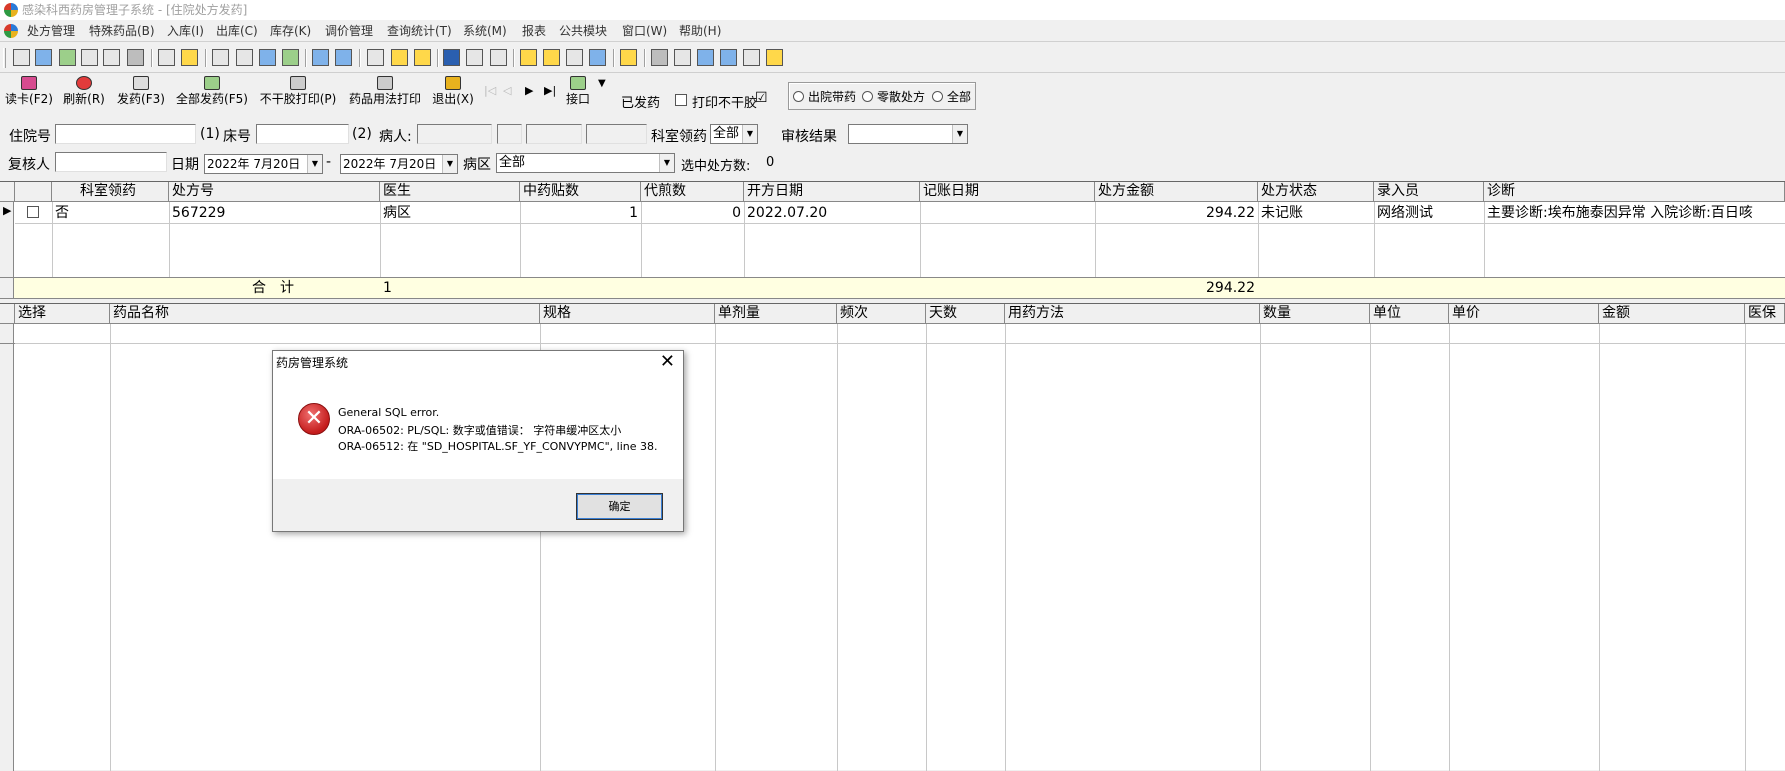  I want to click on grid2-header-insurance: 医保, so click(1765, 314).